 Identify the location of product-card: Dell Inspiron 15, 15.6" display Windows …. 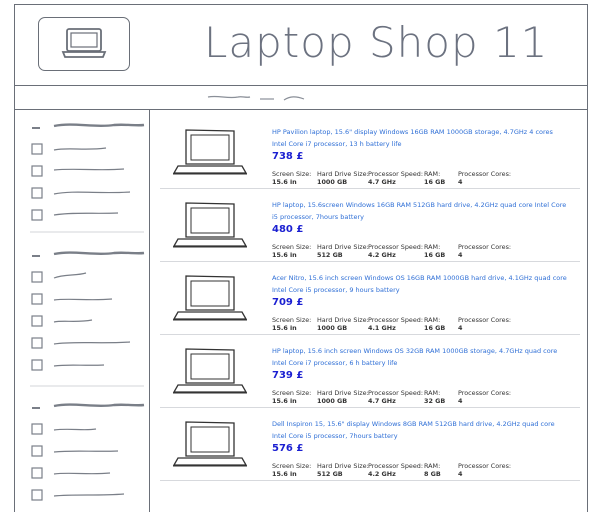
(370, 444).